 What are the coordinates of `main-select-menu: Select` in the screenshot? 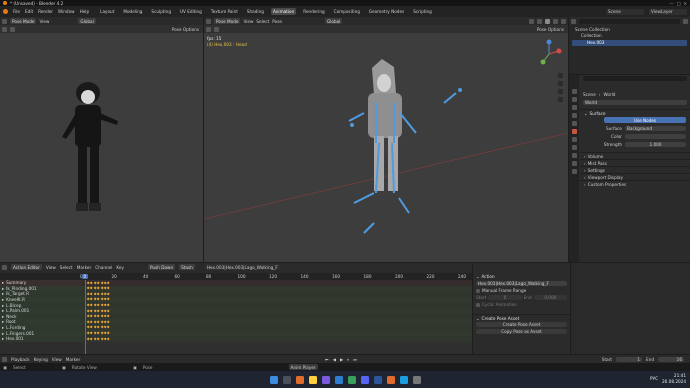 It's located at (262, 21).